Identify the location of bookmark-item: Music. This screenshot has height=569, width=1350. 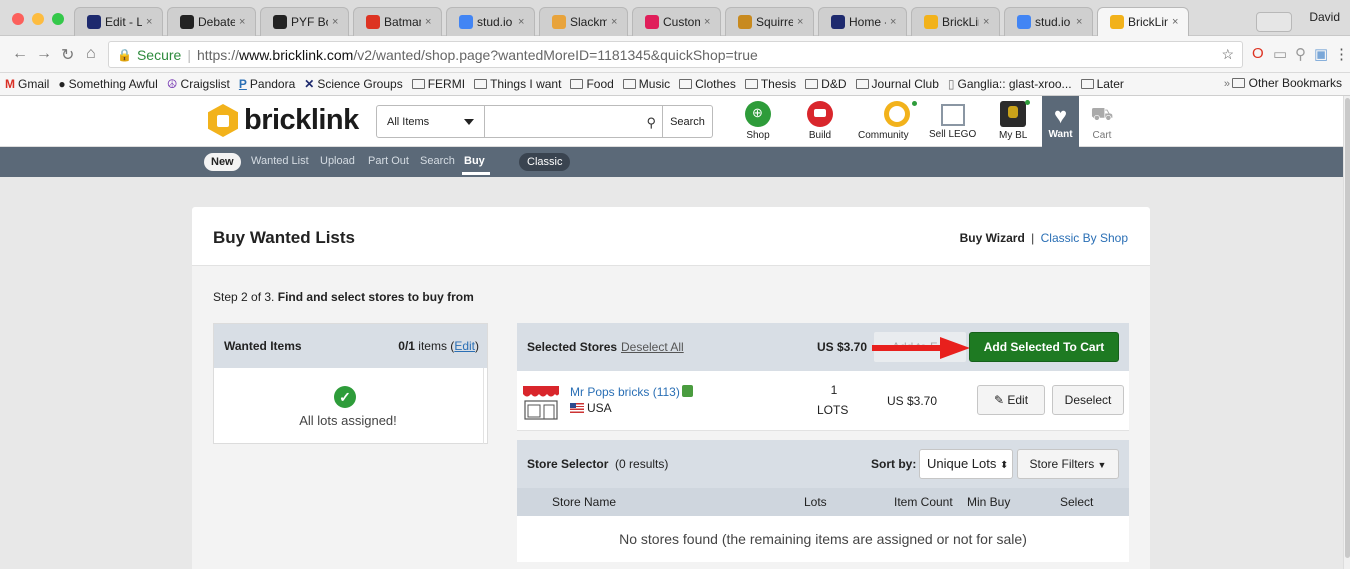
(646, 84).